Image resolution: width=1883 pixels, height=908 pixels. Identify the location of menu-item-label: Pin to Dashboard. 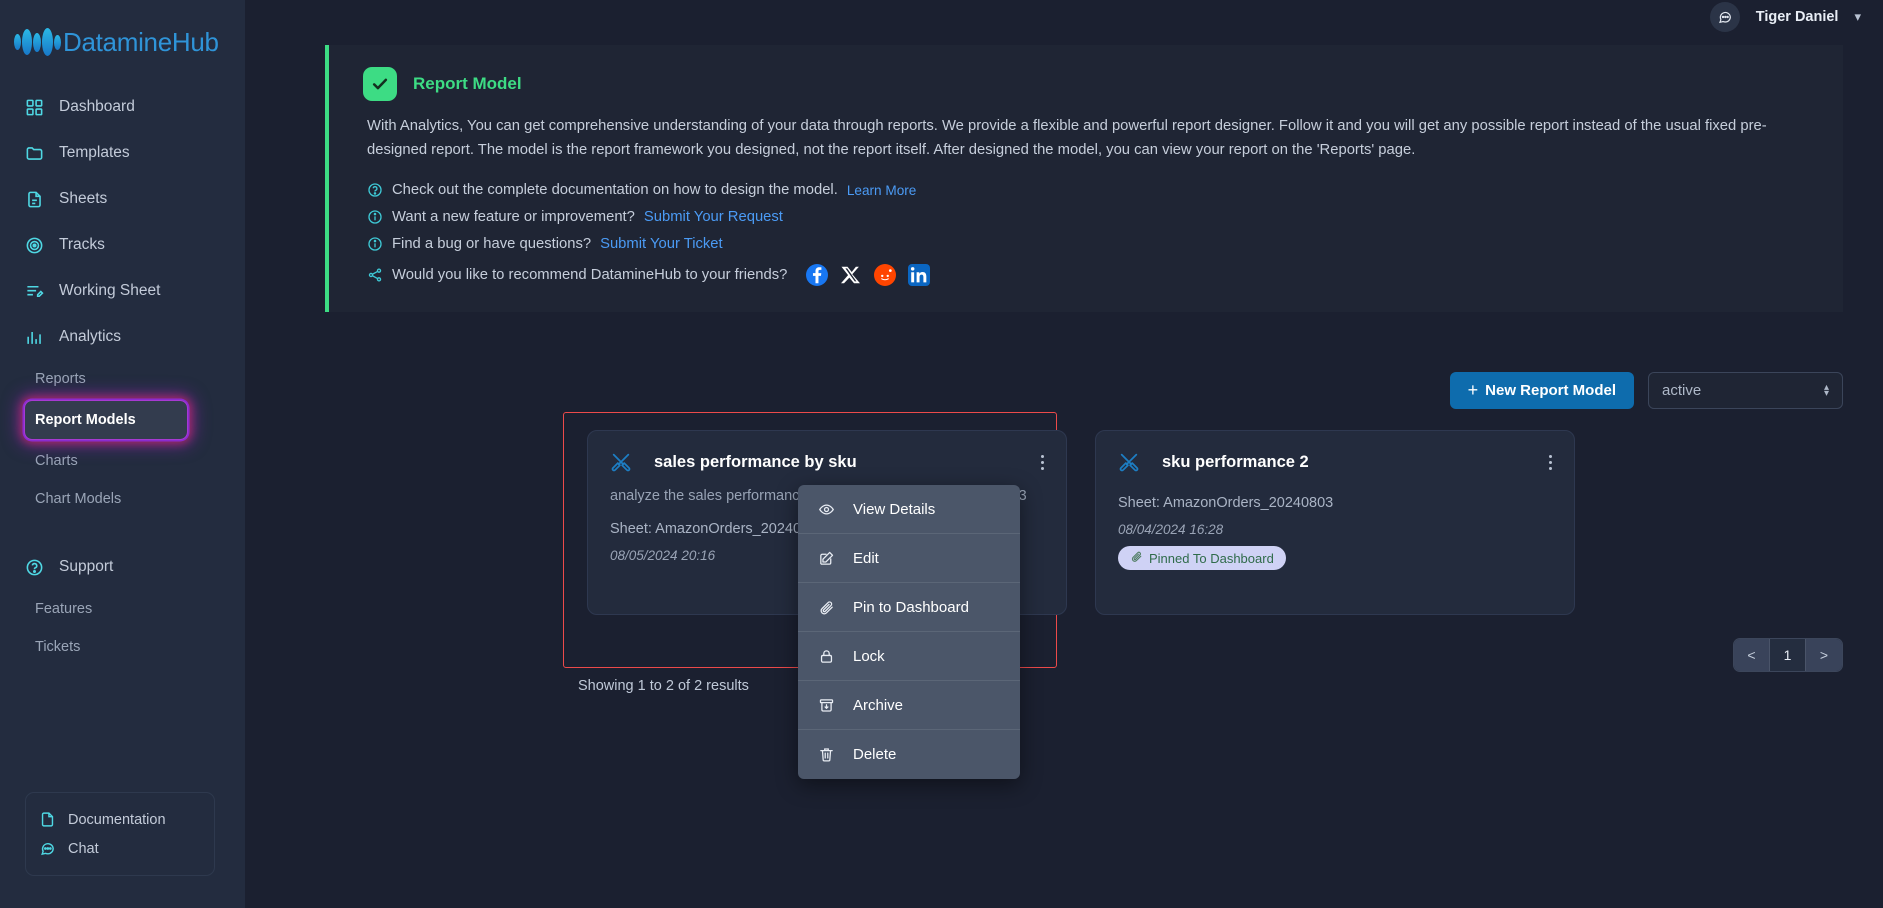
(911, 607).